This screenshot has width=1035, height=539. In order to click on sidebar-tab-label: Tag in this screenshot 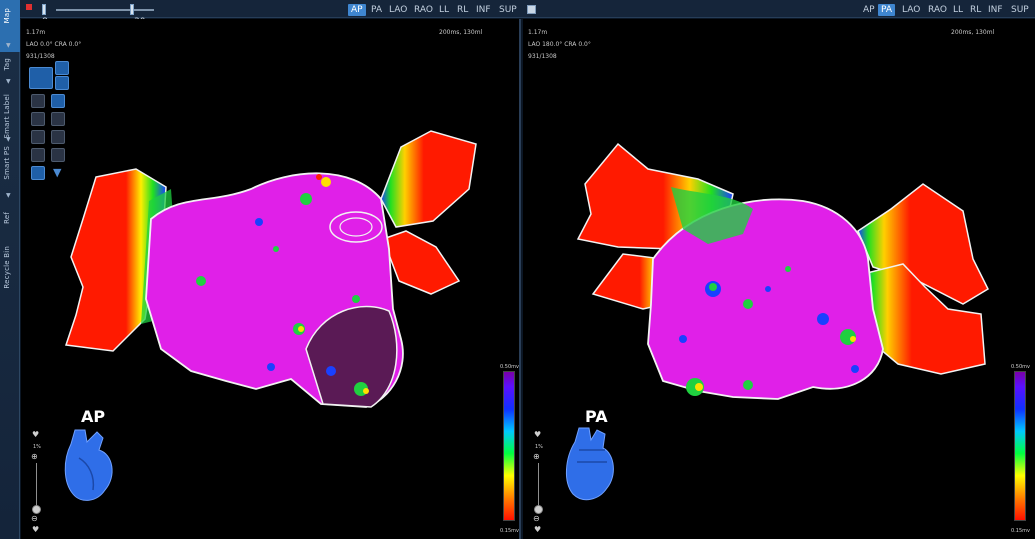, I will do `click(7, 64)`.